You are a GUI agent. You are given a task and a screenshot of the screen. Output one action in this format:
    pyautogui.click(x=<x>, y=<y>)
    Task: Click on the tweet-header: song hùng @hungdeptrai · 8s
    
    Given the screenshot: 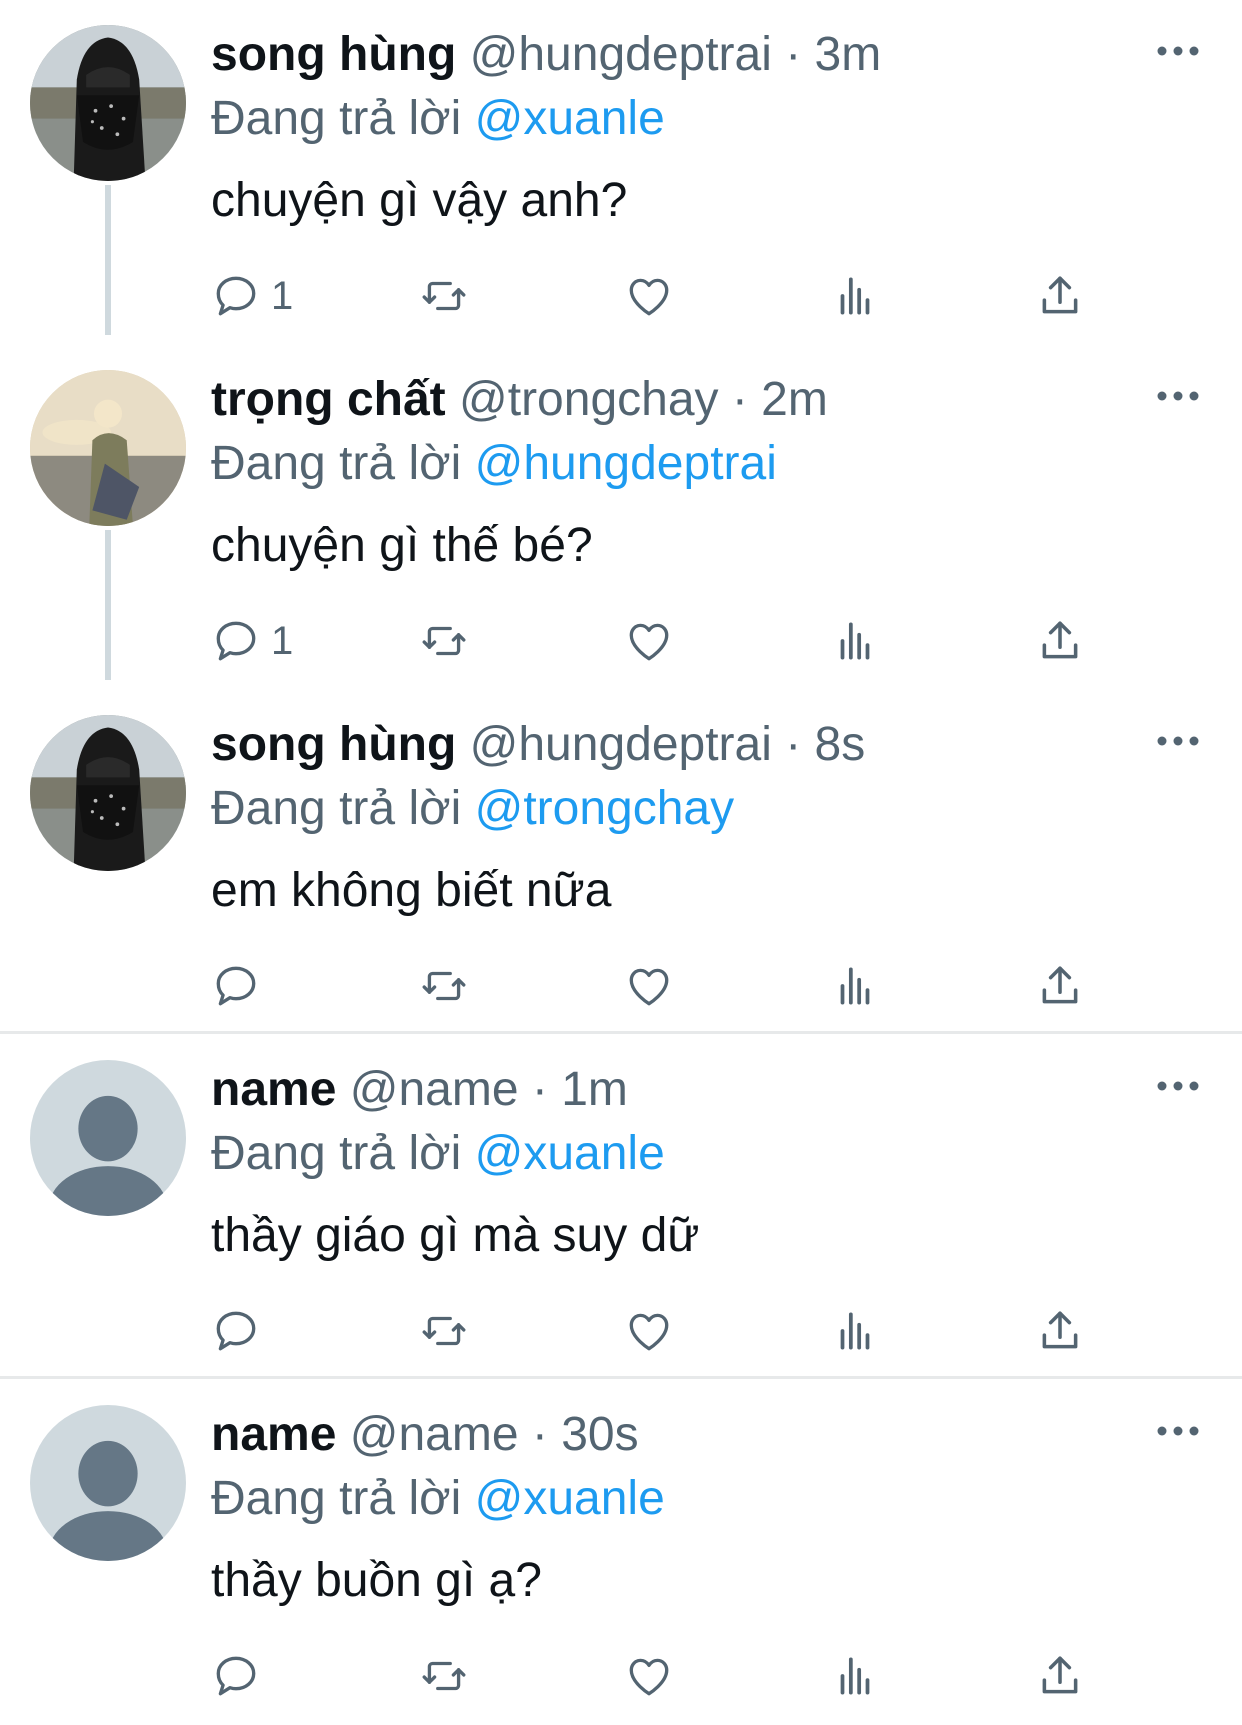 What is the action you would take?
    pyautogui.click(x=538, y=745)
    